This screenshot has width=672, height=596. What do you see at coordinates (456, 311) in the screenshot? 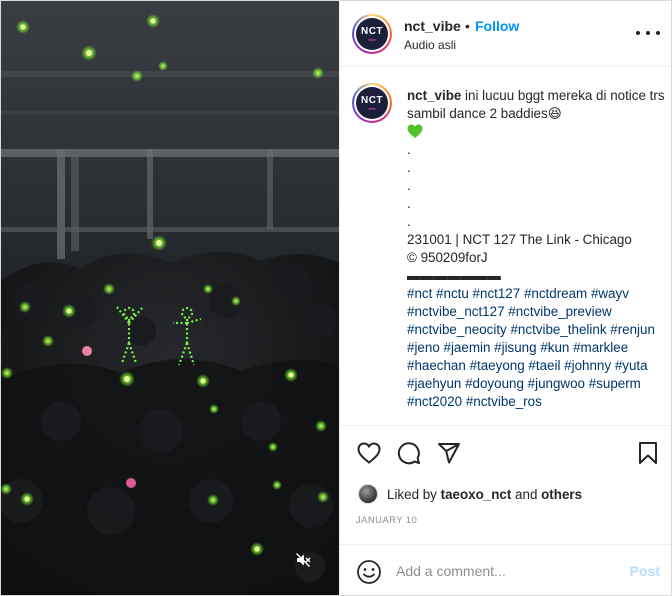
I see `hashtag-link: #nctvibe_nct127` at bounding box center [456, 311].